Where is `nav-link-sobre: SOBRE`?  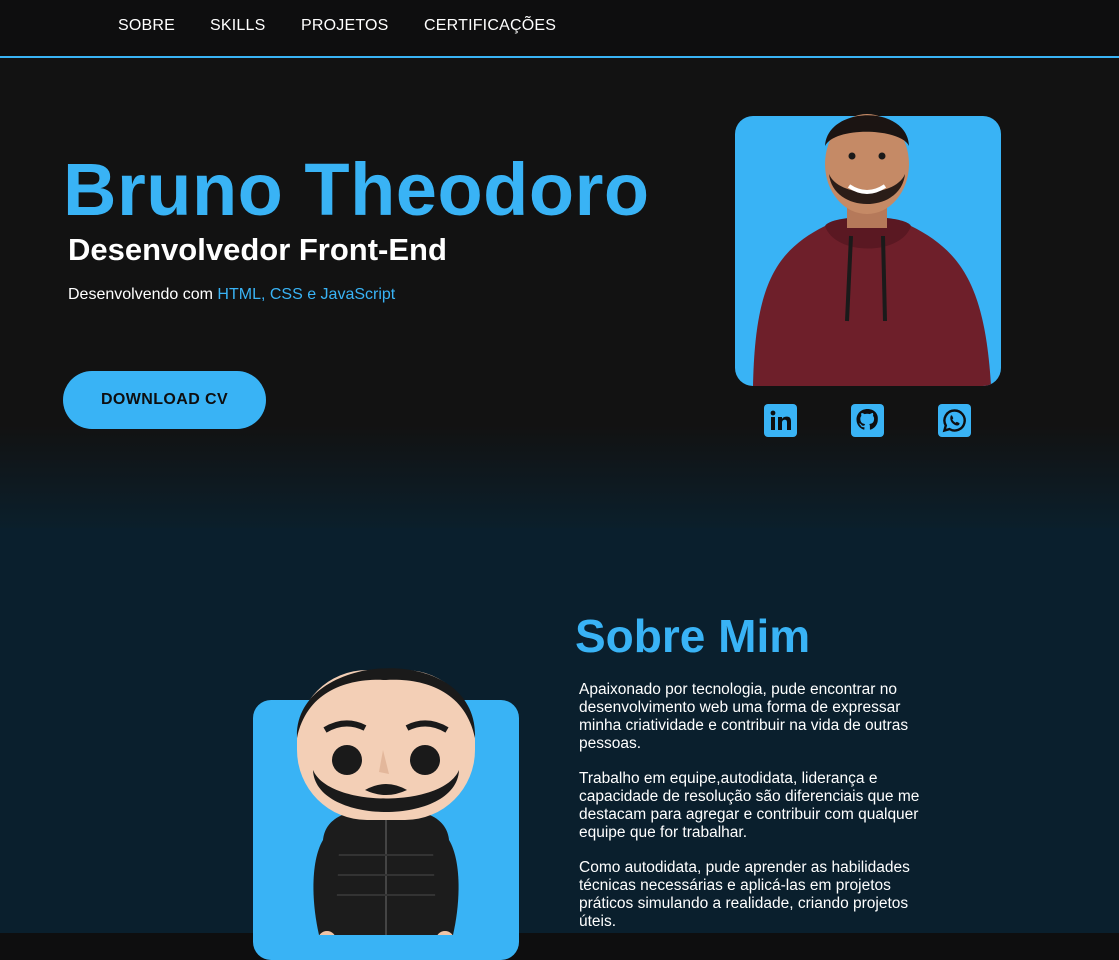 nav-link-sobre: SOBRE is located at coordinates (146, 26).